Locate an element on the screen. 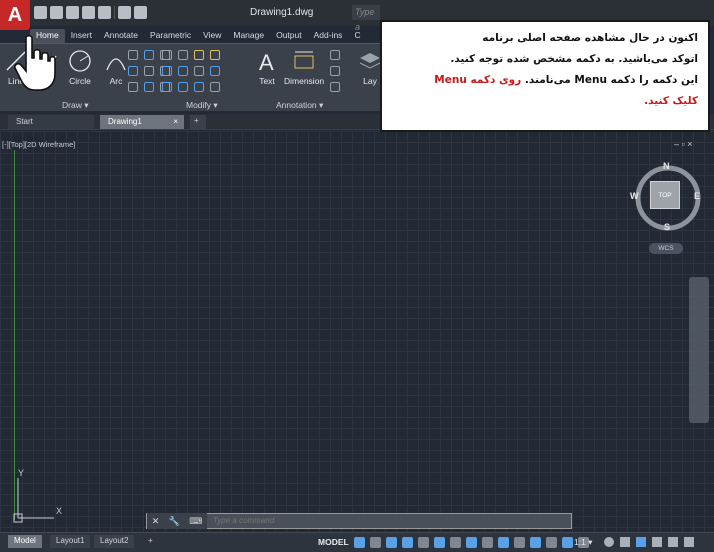 The height and width of the screenshot is (552, 714). tab-manage: Manage is located at coordinates (248, 36).